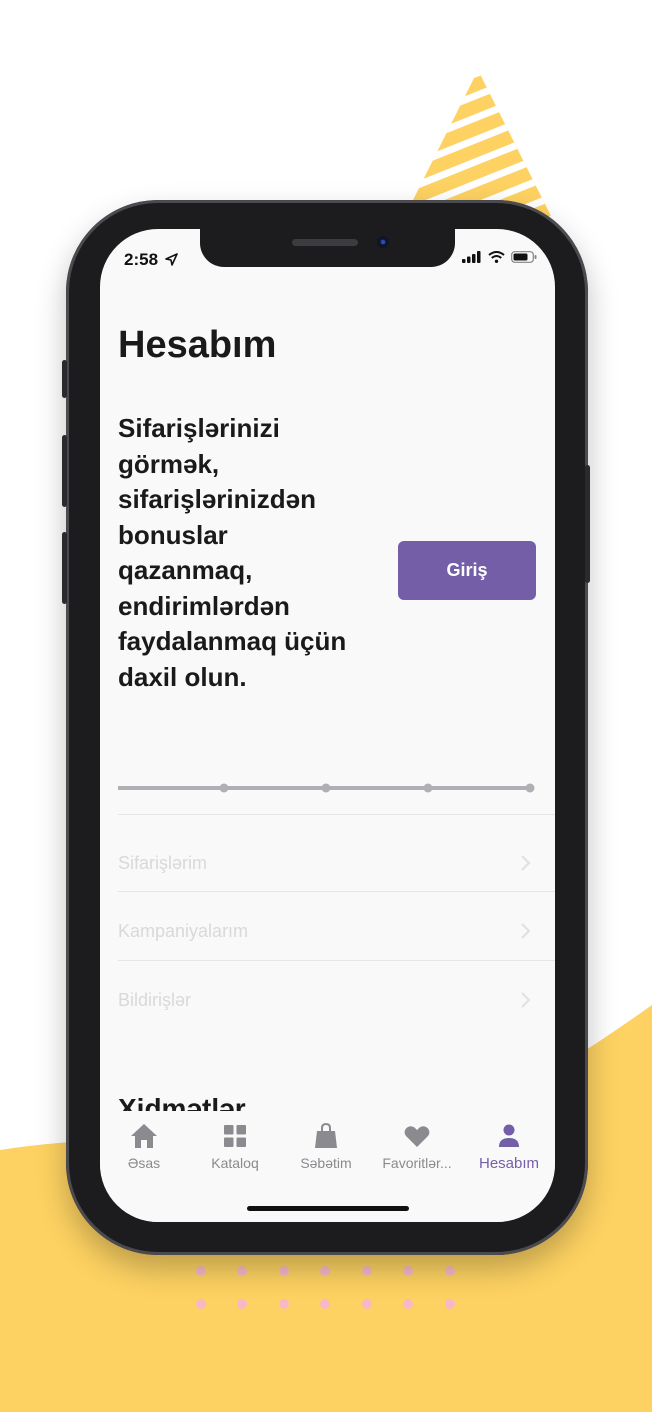 This screenshot has width=652, height=1412. Describe the element at coordinates (151, 260) in the screenshot. I see `status-time: 2:58` at that location.